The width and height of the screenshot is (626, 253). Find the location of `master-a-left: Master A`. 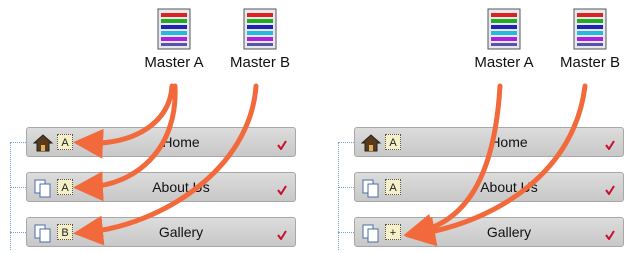

master-a-left: Master A is located at coordinates (174, 35).